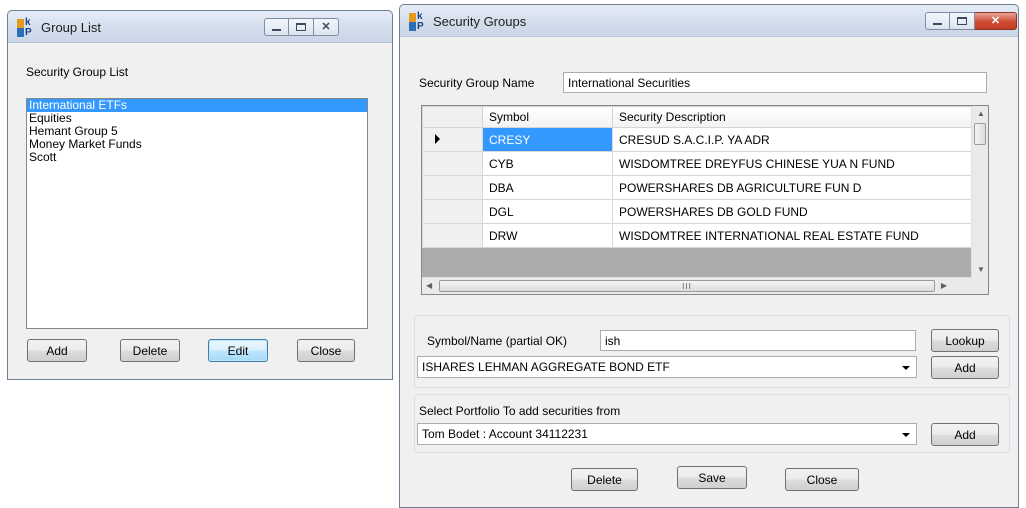 The width and height of the screenshot is (1026, 508). Describe the element at coordinates (200, 27) in the screenshot. I see `group-list-titlebar: kP Group List ✕` at that location.